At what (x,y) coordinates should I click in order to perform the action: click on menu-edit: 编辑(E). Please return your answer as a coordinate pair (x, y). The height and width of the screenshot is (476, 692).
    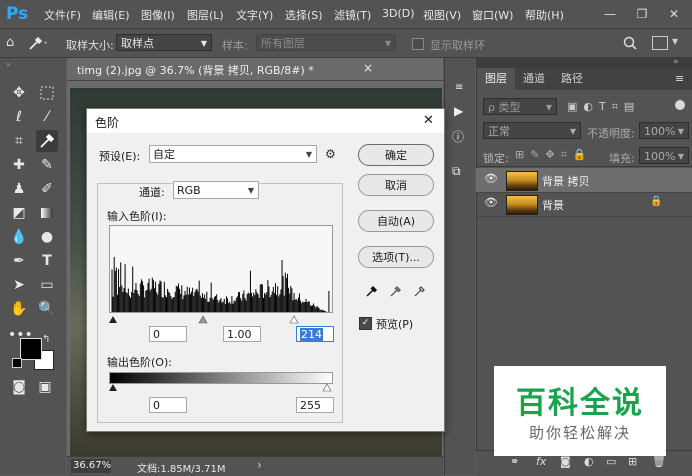
    Looking at the image, I should click on (111, 15).